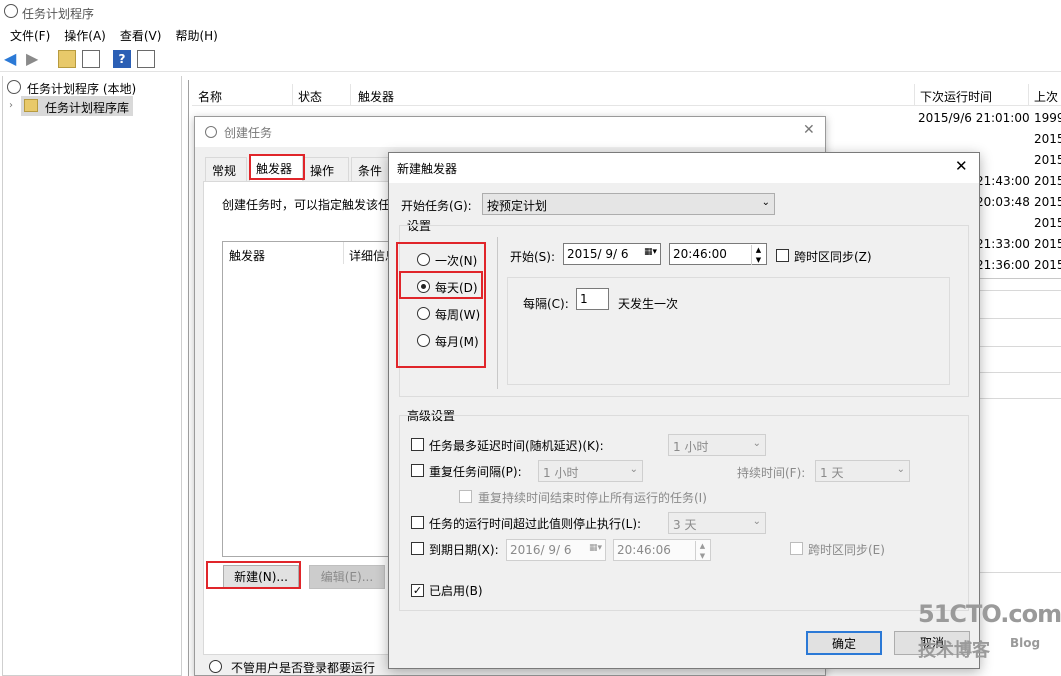 This screenshot has width=1061, height=676. I want to click on stop-long-select: 3 天 ⌄, so click(717, 523).